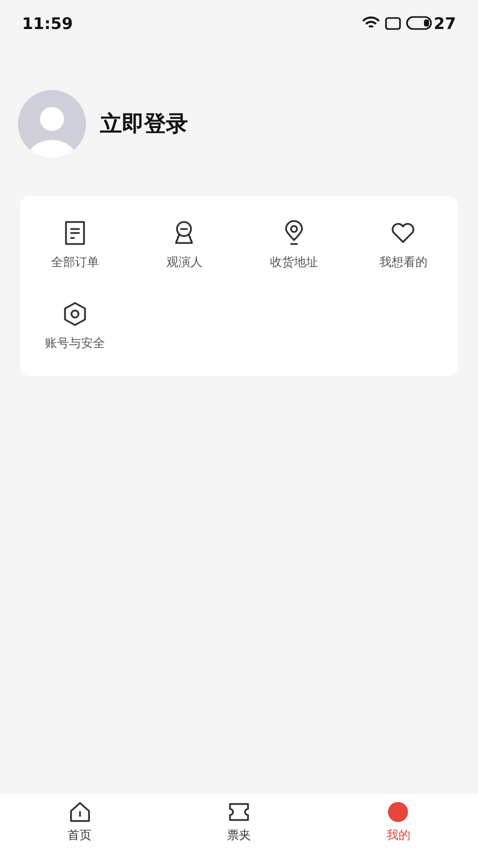  What do you see at coordinates (47, 23) in the screenshot?
I see `status-time: 11:59` at bounding box center [47, 23].